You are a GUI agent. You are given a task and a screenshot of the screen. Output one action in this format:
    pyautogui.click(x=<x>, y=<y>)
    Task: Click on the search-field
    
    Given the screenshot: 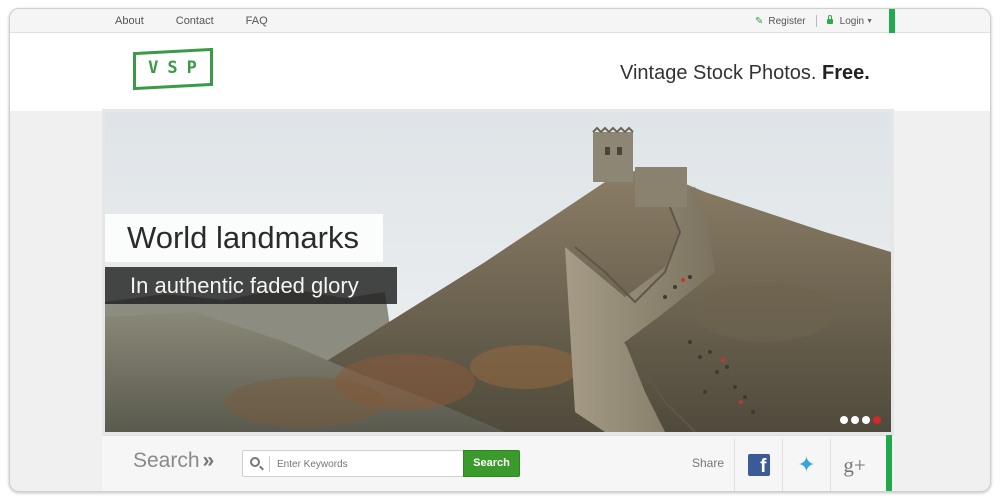 What is the action you would take?
    pyautogui.click(x=353, y=463)
    